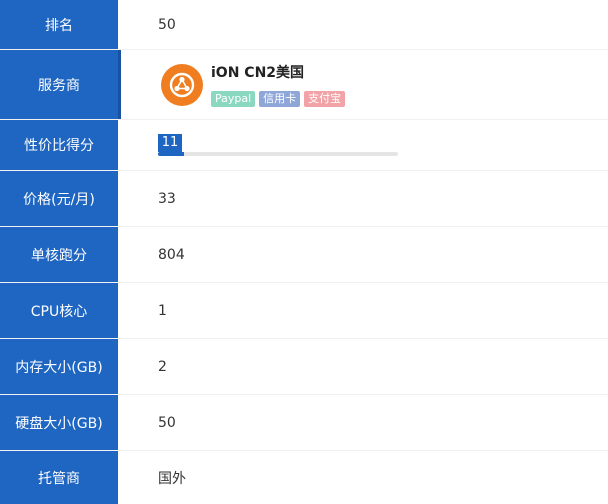 Image resolution: width=608 pixels, height=504 pixels. Describe the element at coordinates (182, 84) in the screenshot. I see `provider-logo-icon` at that location.